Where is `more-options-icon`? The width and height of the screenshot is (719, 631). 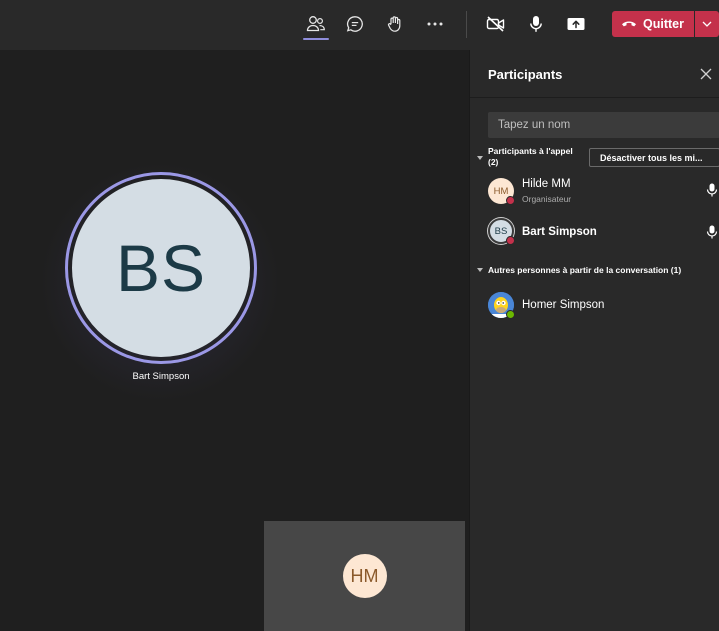 more-options-icon is located at coordinates (435, 24).